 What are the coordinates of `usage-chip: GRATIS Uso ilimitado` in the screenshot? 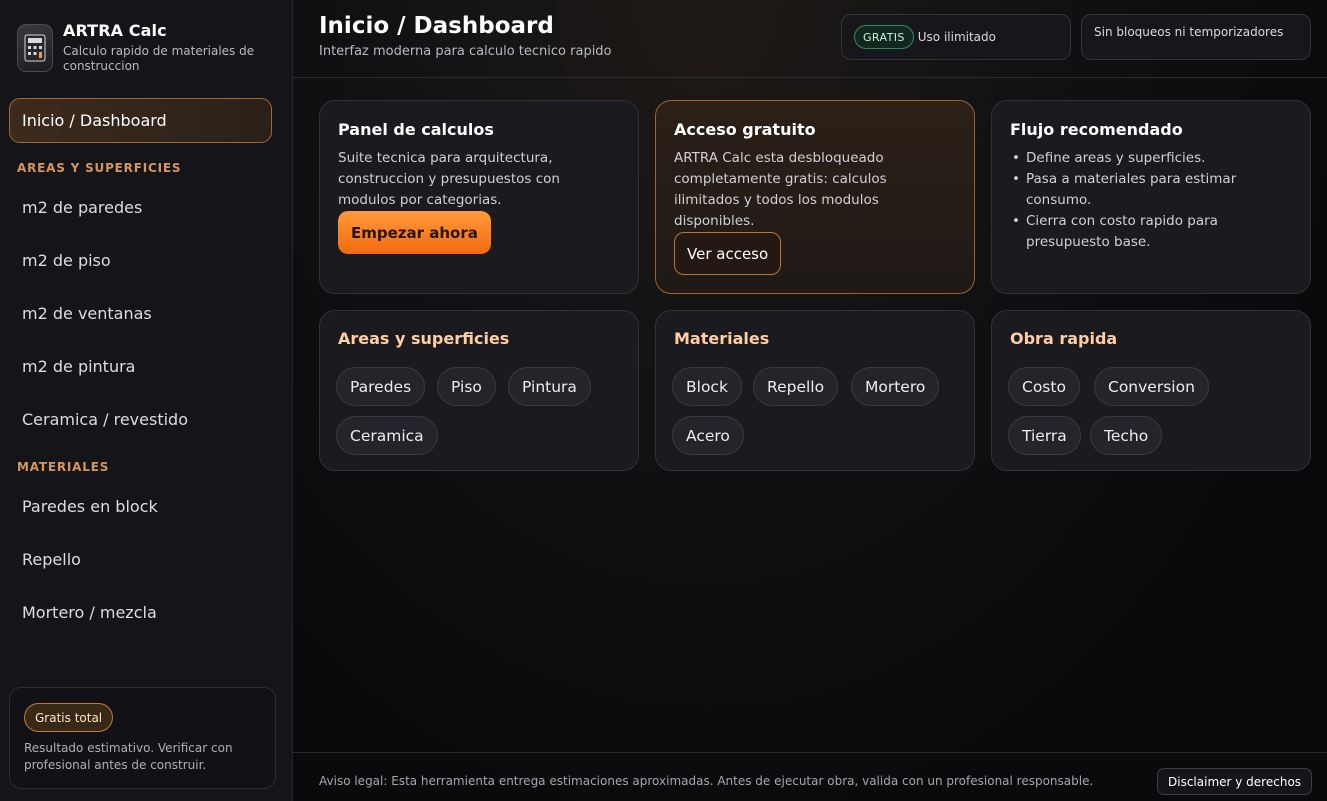 It's located at (956, 37).